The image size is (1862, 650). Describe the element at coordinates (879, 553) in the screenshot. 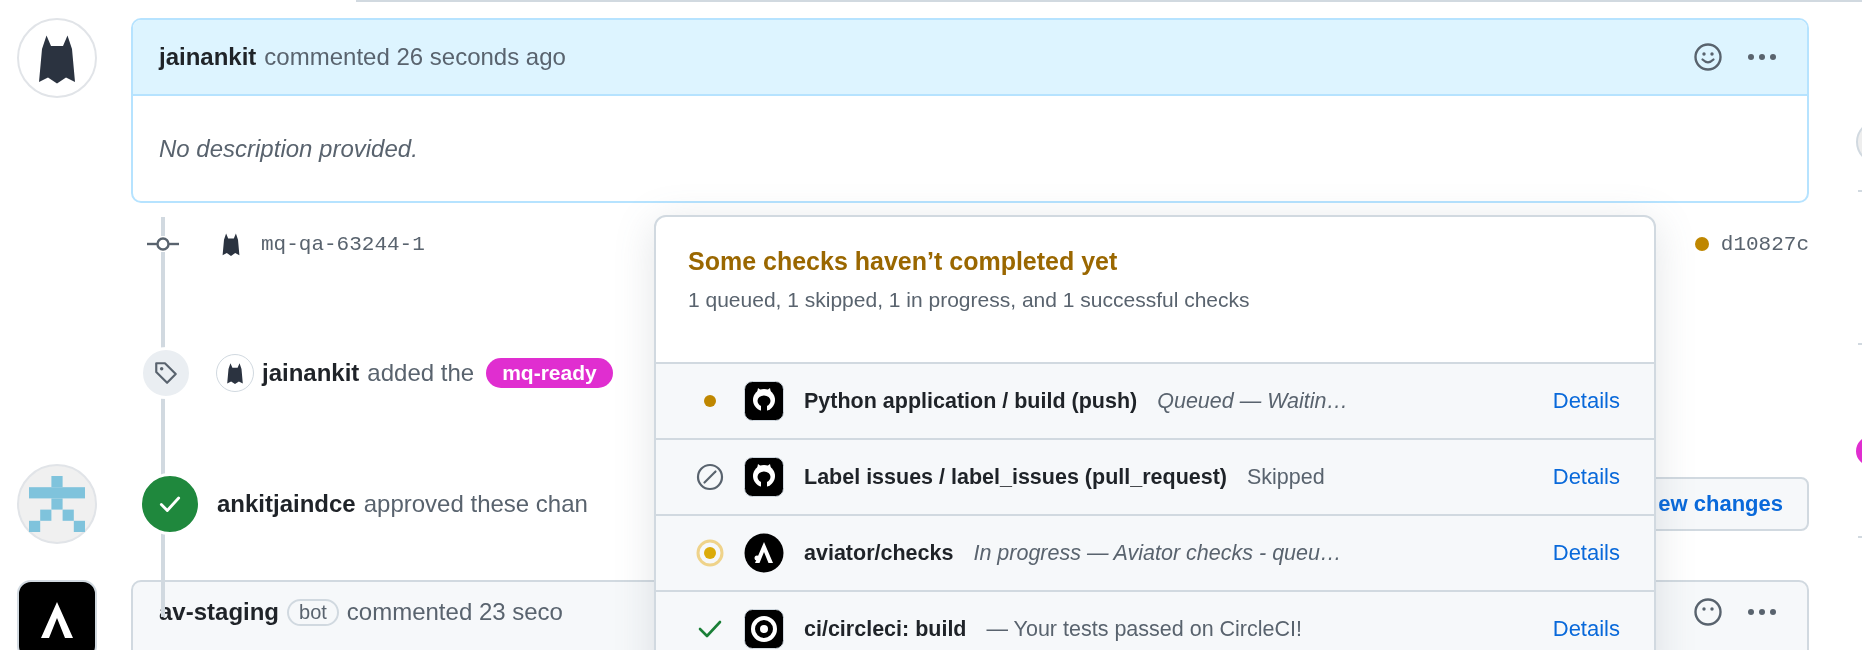

I see `check-name: aviator/checks` at that location.